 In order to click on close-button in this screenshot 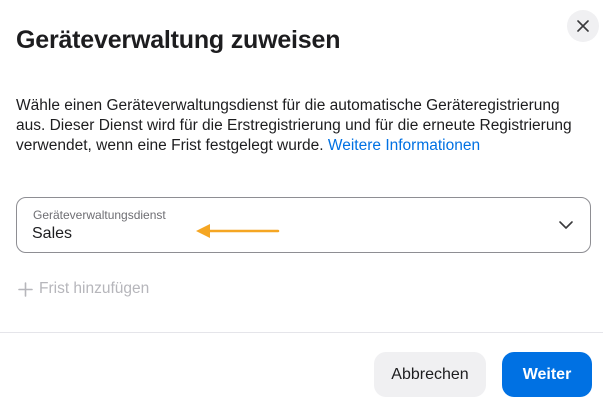, I will do `click(583, 26)`.